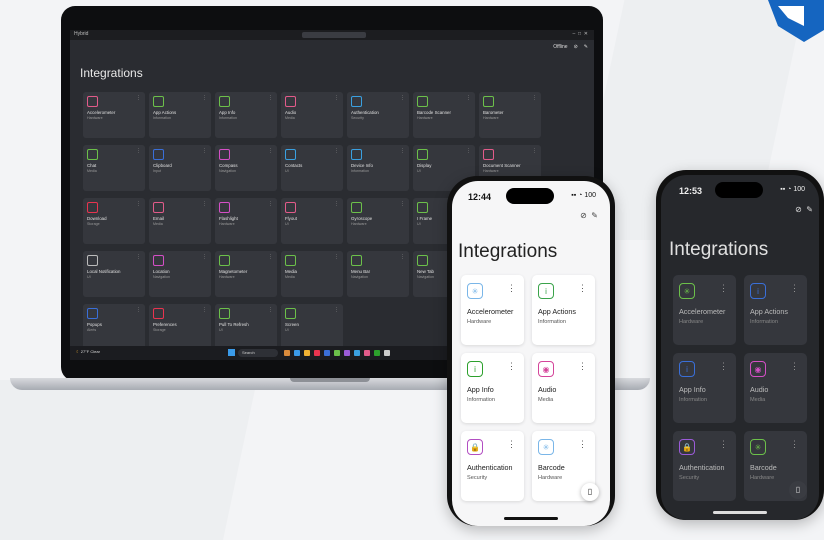  Describe the element at coordinates (180, 327) in the screenshot. I see `integration-tile: Preferences Storage ⋮` at that location.